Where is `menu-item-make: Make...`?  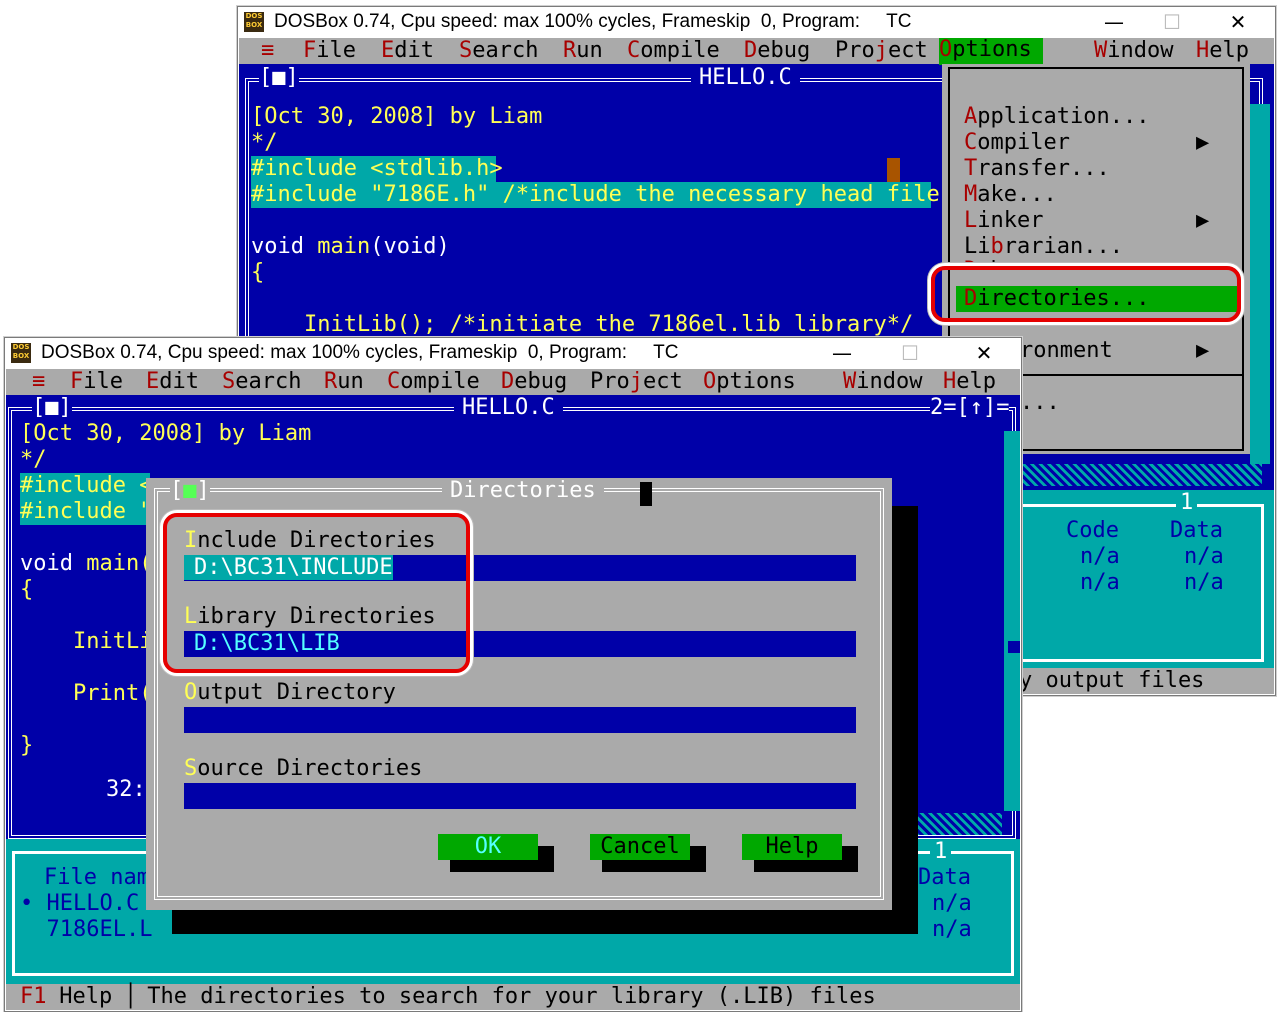 menu-item-make: Make... is located at coordinates (1010, 195).